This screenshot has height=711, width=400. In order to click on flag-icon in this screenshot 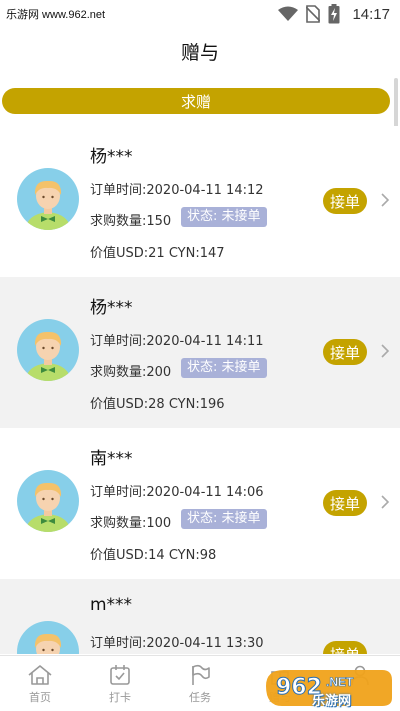, I will do `click(201, 674)`.